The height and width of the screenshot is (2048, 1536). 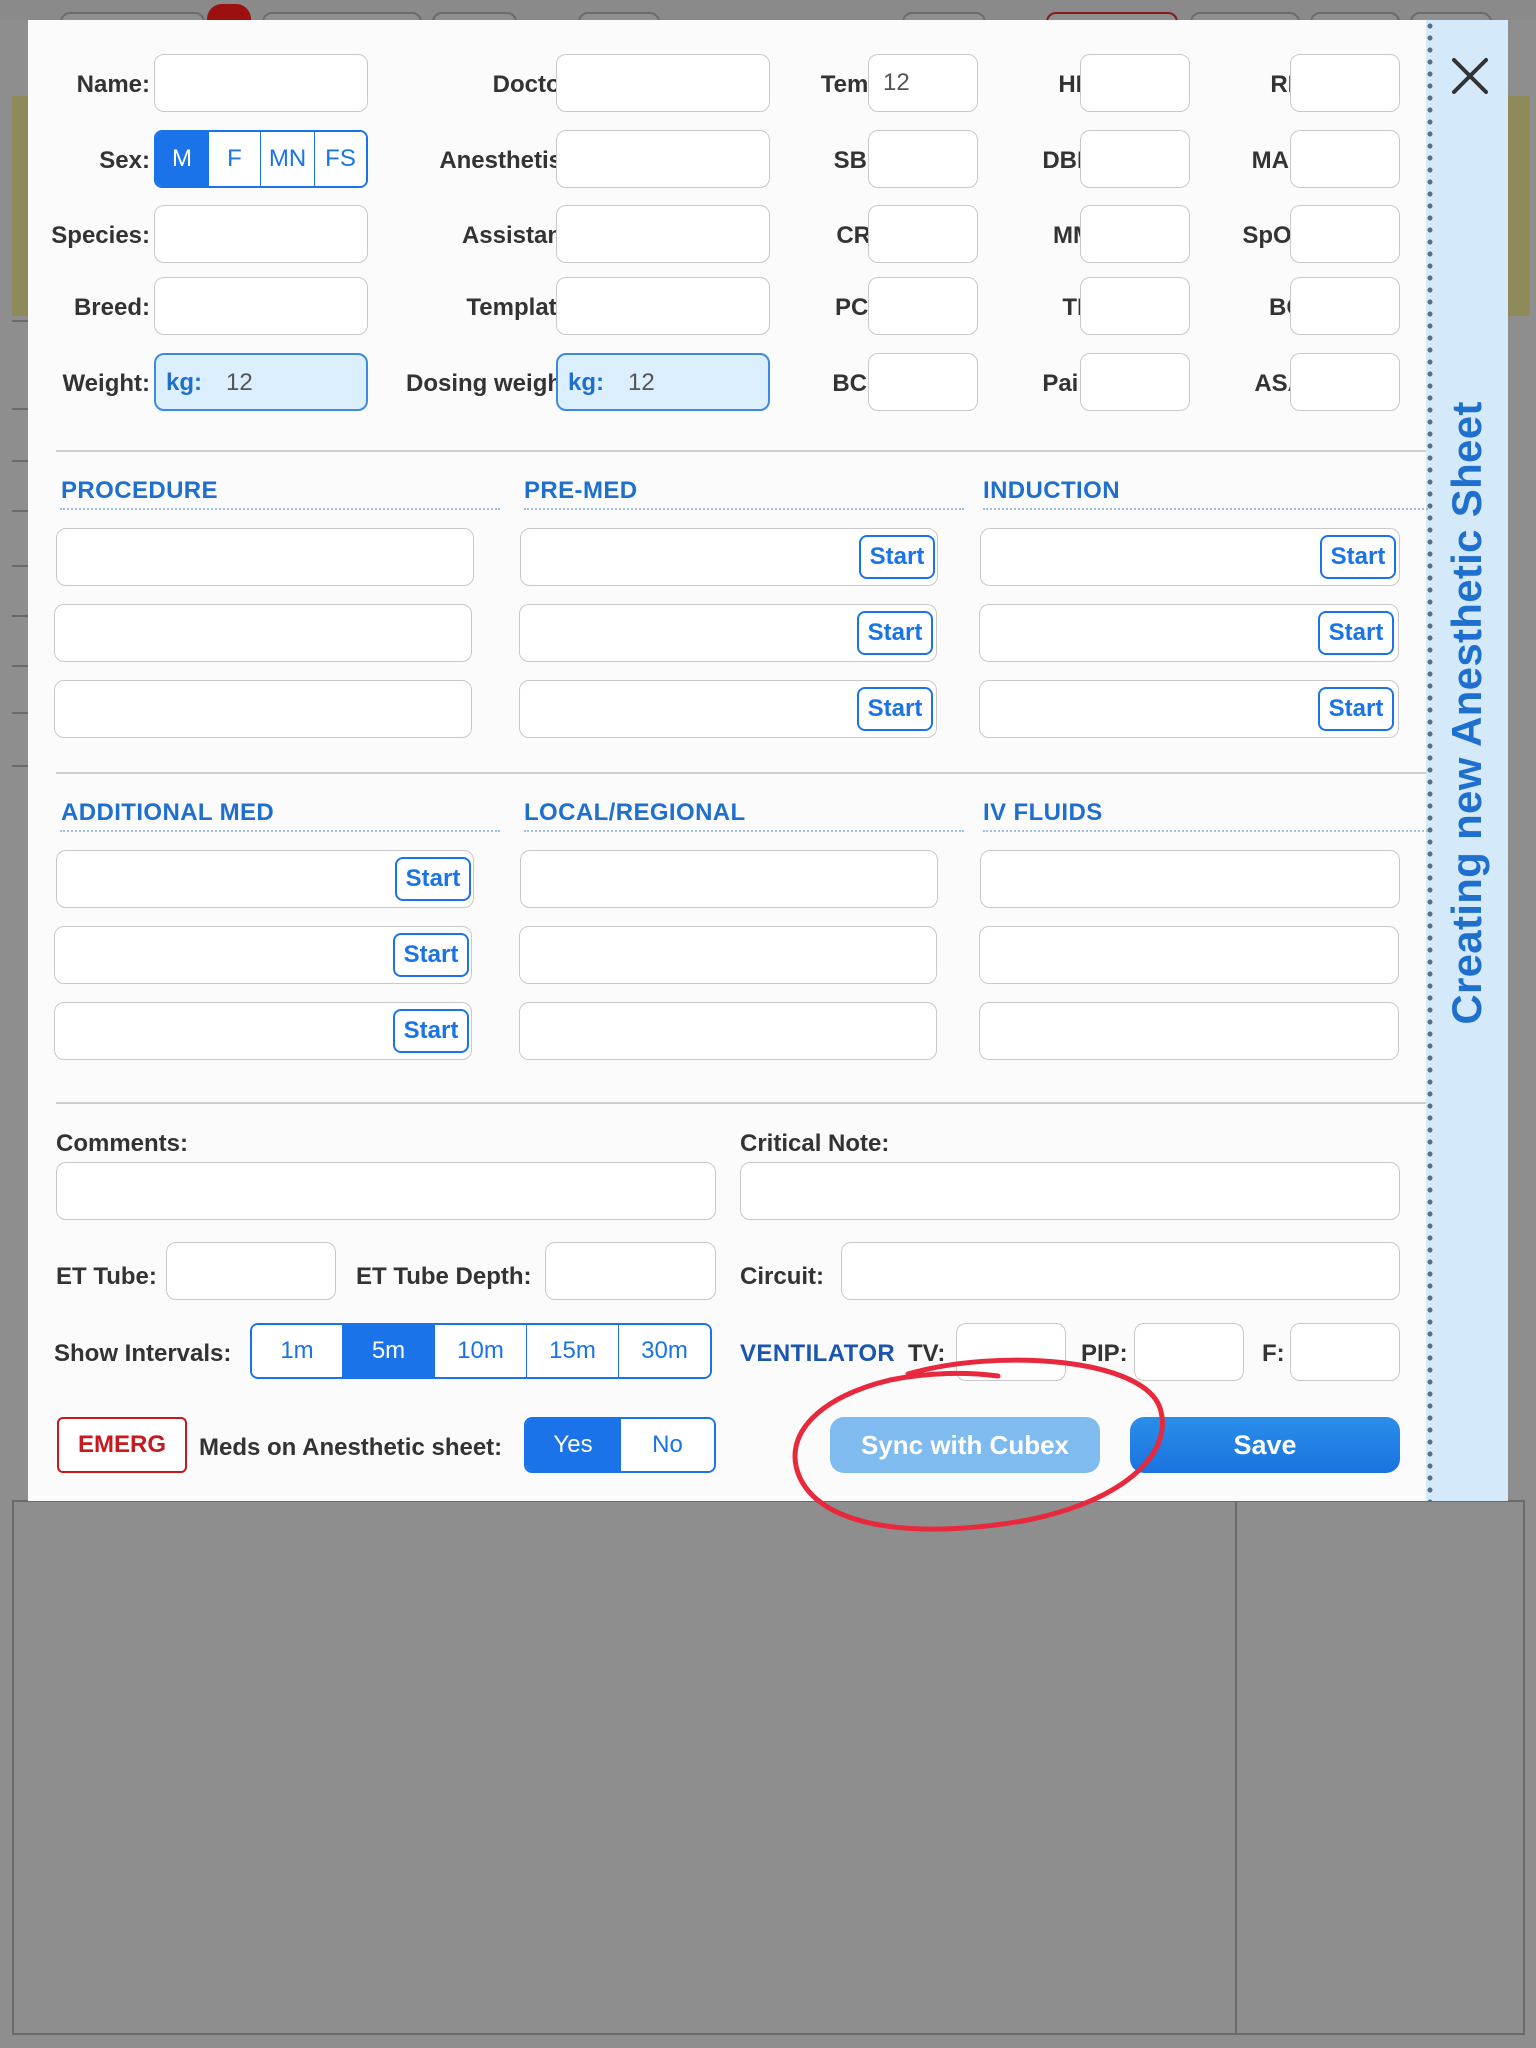 What do you see at coordinates (1356, 709) in the screenshot?
I see `induction-start-button-3: Start` at bounding box center [1356, 709].